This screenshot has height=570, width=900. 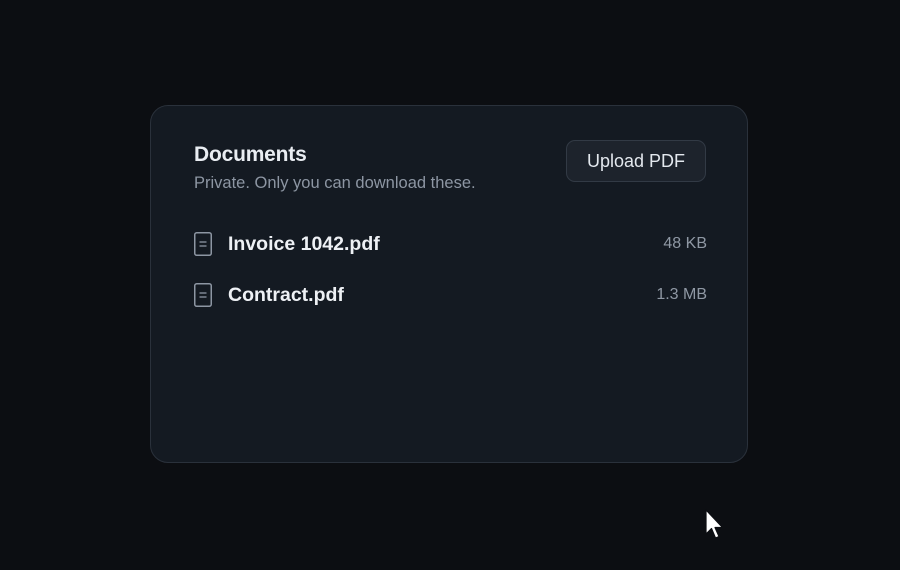 What do you see at coordinates (450, 244) in the screenshot?
I see `file-row: Invoice 1042.pdf 48 KB` at bounding box center [450, 244].